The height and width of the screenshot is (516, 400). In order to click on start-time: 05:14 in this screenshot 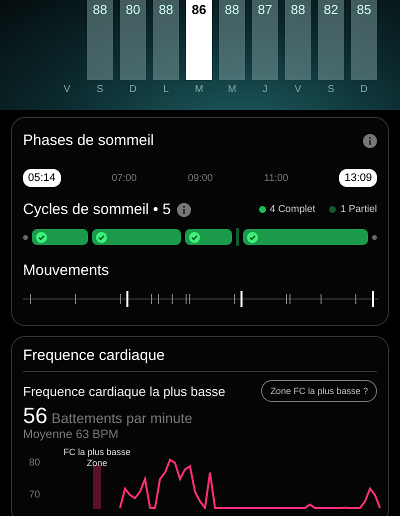, I will do `click(42, 178)`.